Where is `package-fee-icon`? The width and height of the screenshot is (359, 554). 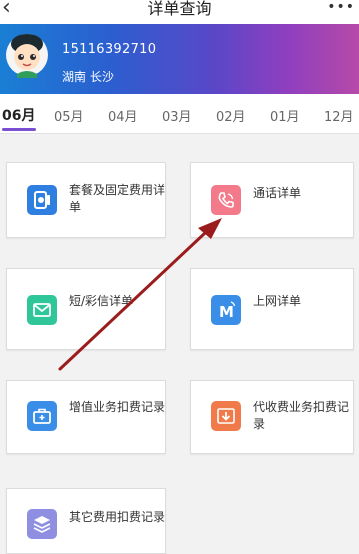
package-fee-icon is located at coordinates (42, 200).